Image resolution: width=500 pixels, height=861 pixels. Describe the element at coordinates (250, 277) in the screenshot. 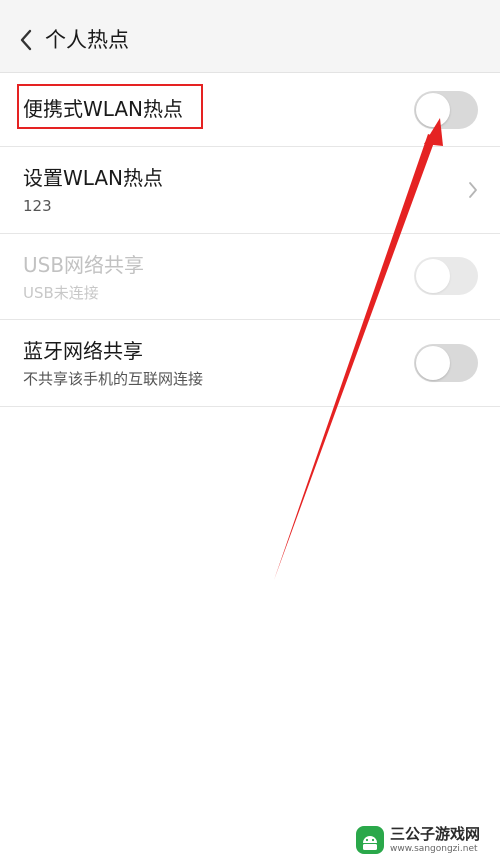

I see `setting-row-usb-tethering: USB网络共享 USB未连接` at that location.